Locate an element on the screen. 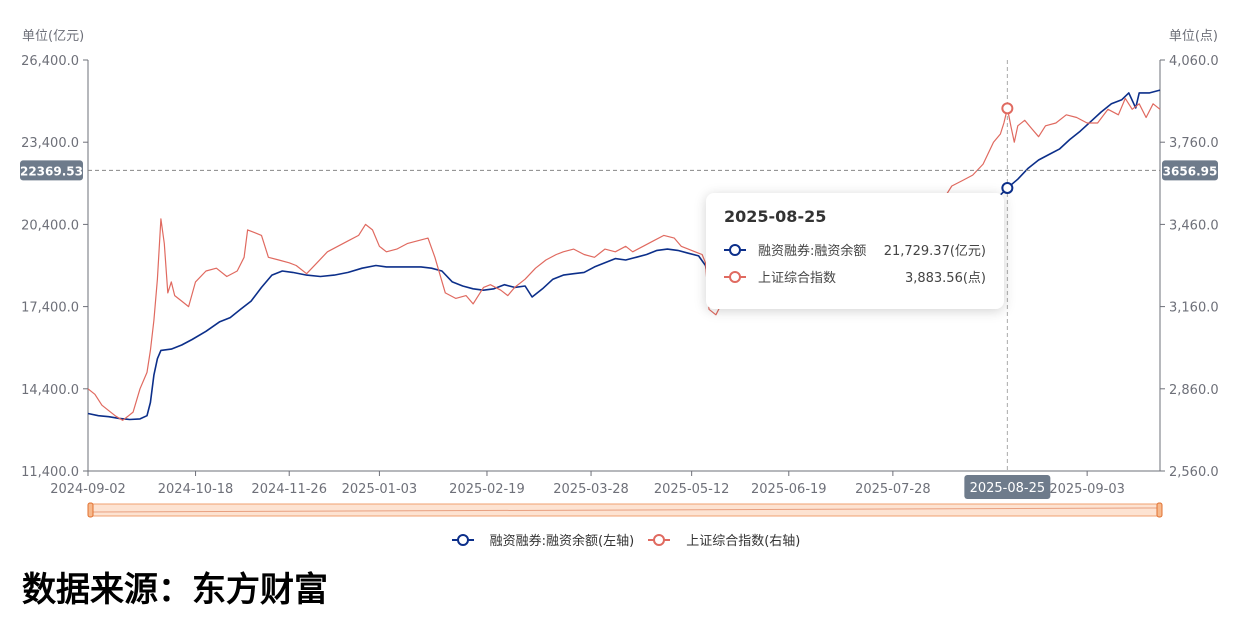 The image size is (1252, 626). left-tick-label: 23,400.0 is located at coordinates (50, 143).